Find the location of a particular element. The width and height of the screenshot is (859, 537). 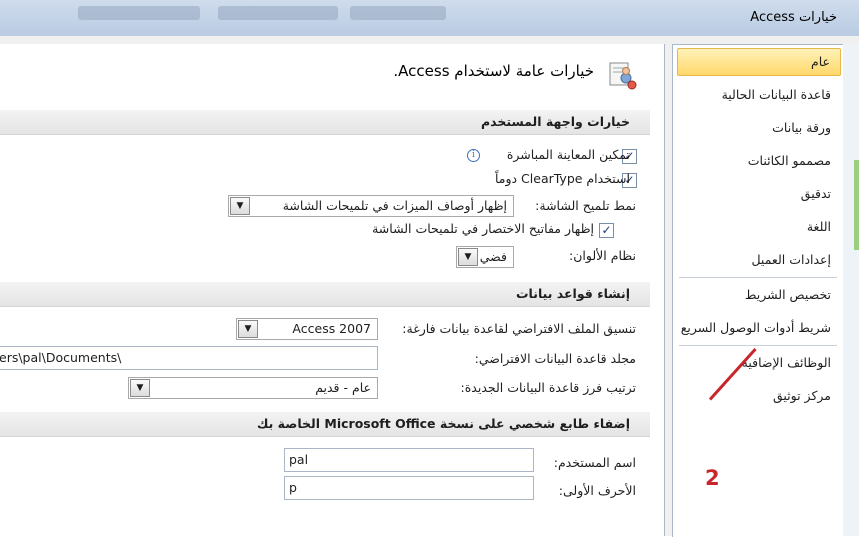

window-right-edge is located at coordinates (851, 290).